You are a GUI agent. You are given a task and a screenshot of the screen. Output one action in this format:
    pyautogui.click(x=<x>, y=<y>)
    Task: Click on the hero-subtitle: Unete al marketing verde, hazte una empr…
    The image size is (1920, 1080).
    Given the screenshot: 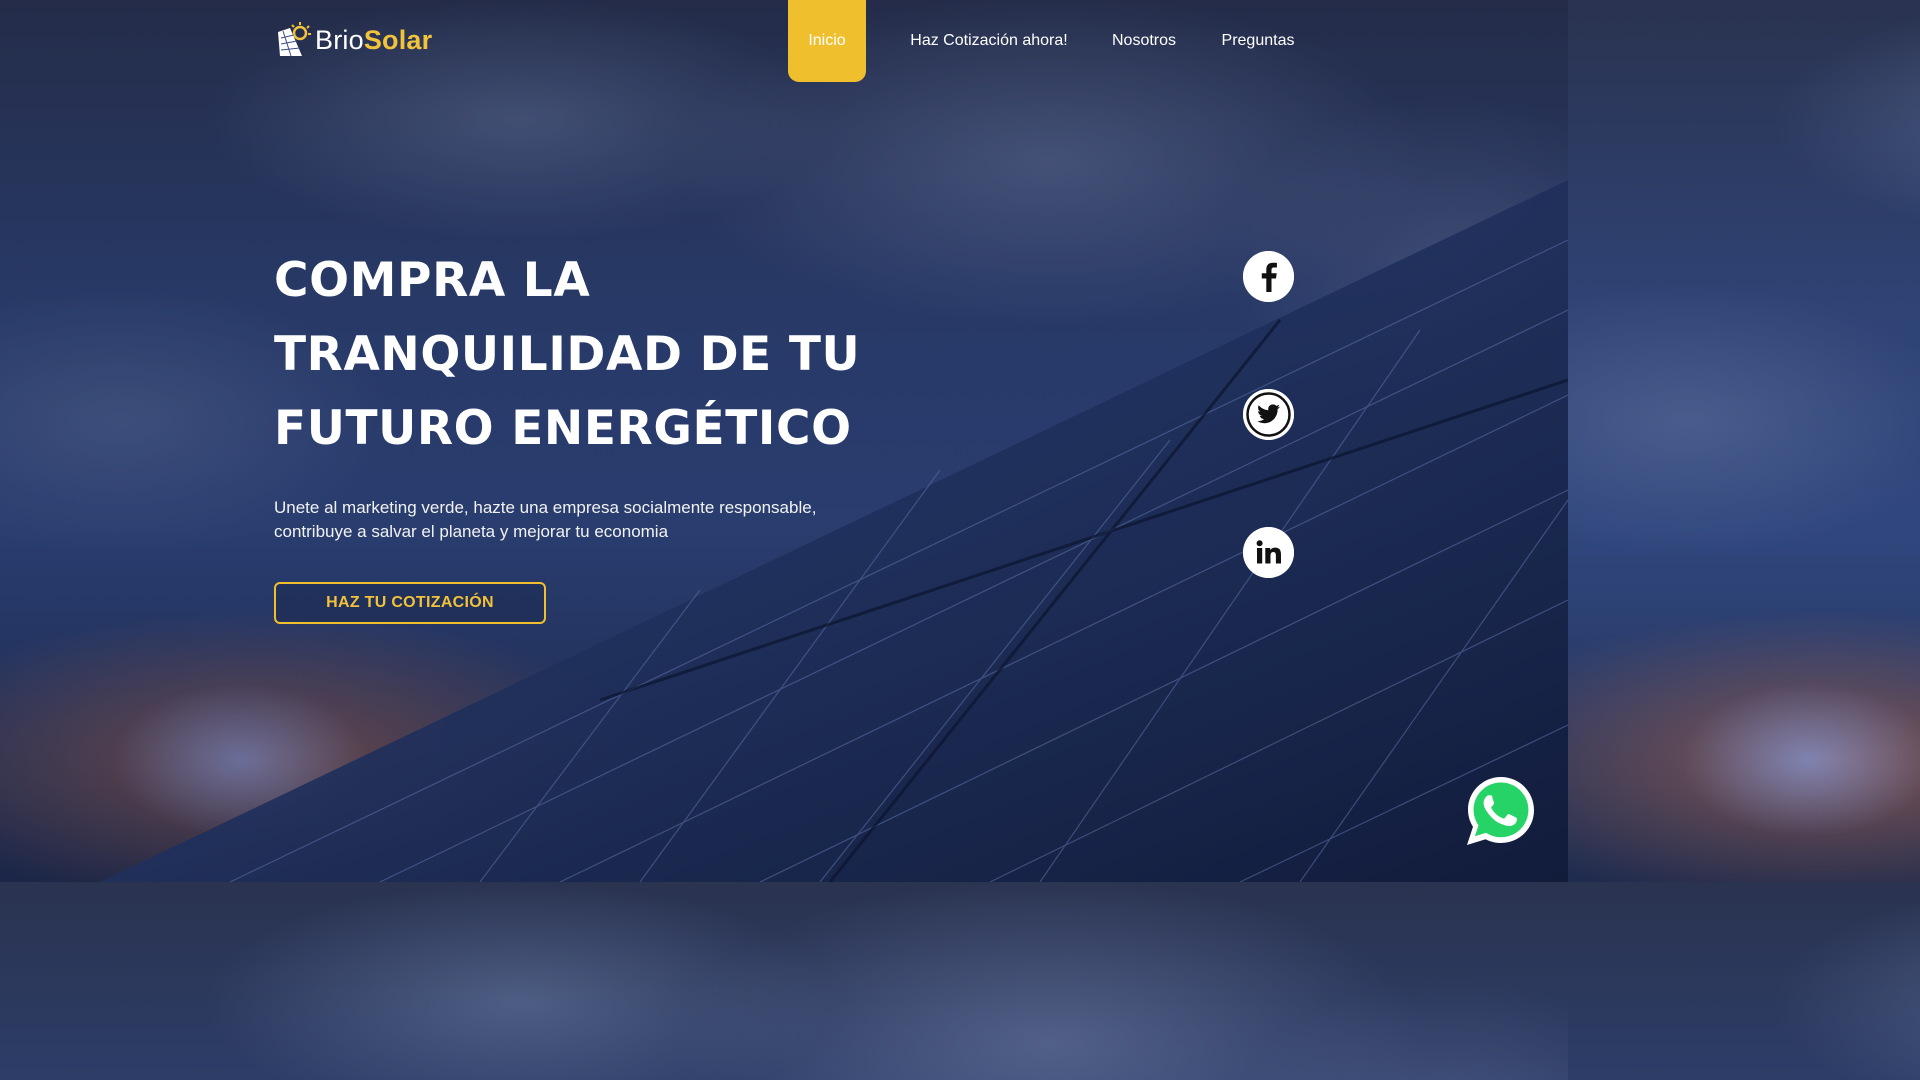 What is the action you would take?
    pyautogui.click(x=564, y=520)
    